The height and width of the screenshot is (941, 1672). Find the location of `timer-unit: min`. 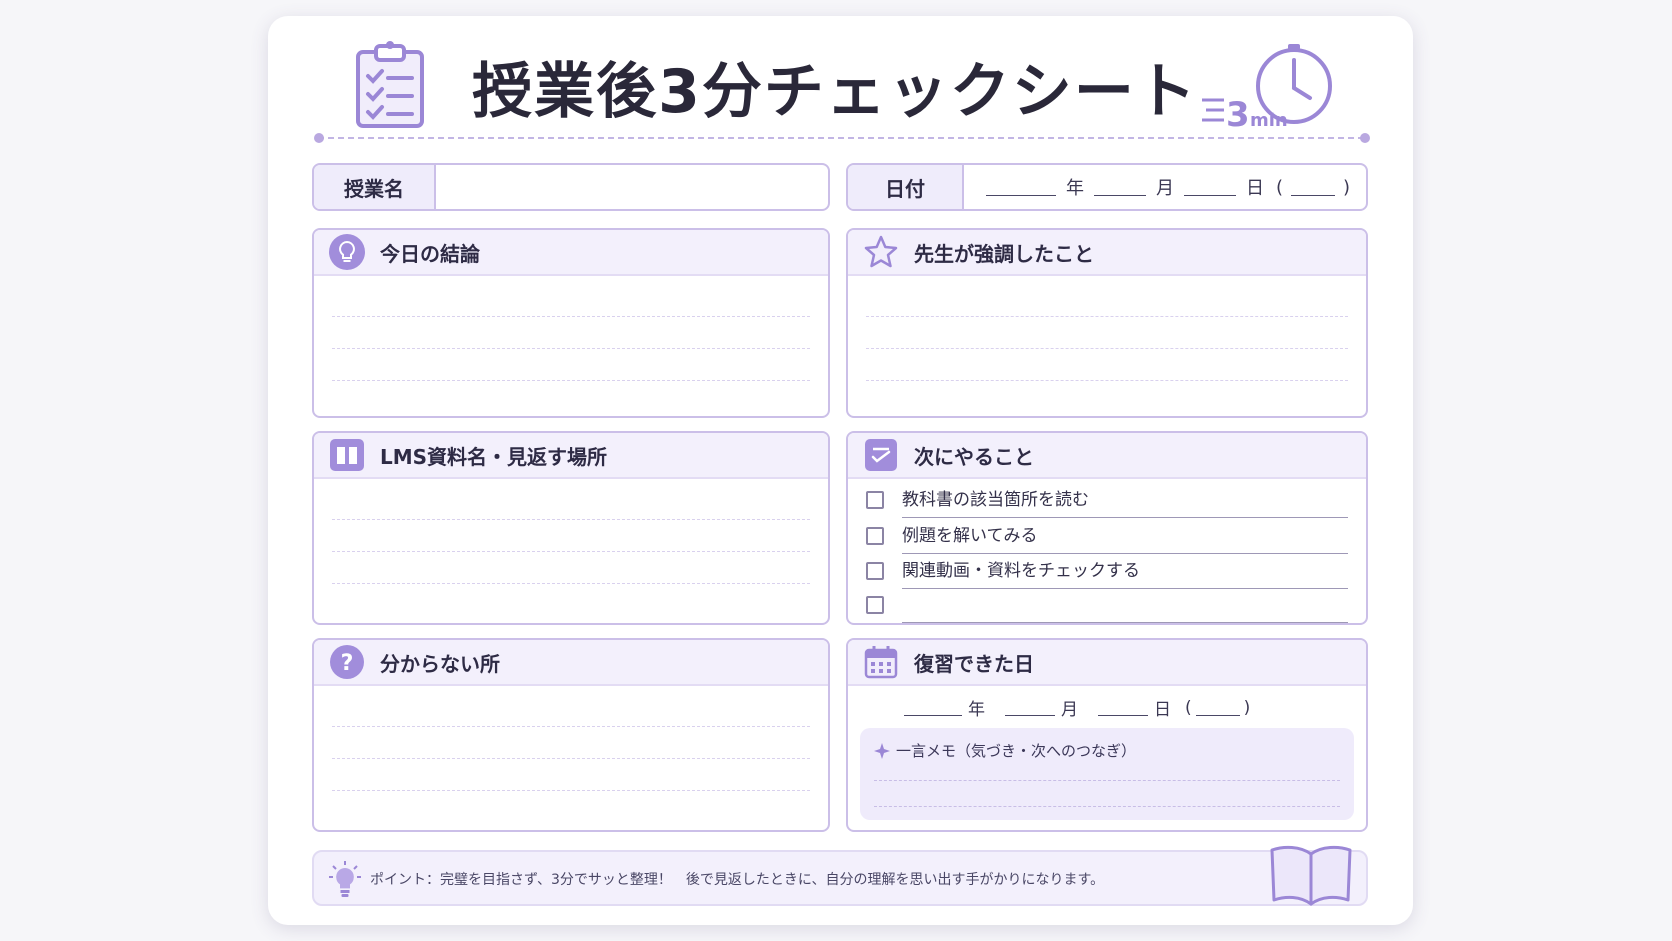

timer-unit: min is located at coordinates (1269, 120).